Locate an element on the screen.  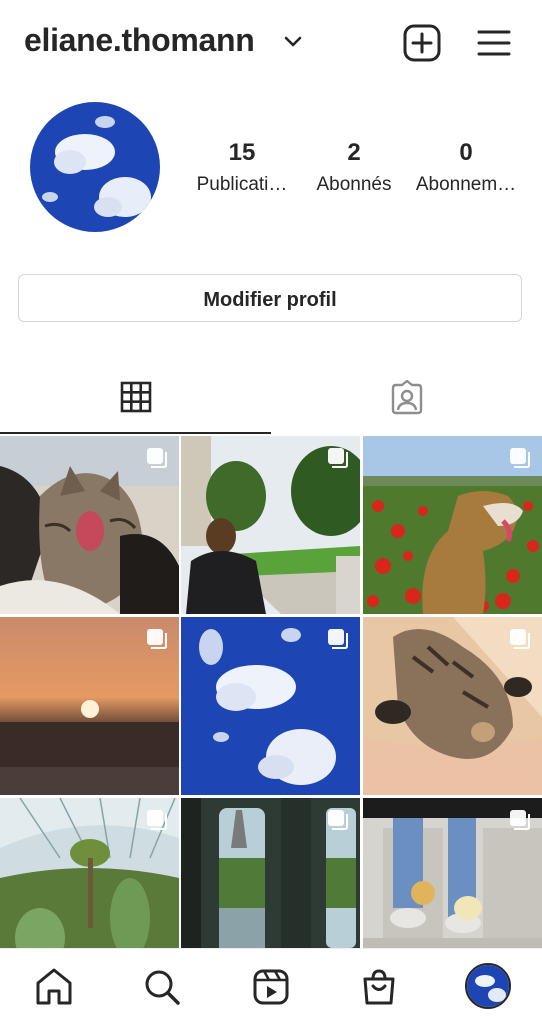
nav-profile-avatar is located at coordinates (488, 986).